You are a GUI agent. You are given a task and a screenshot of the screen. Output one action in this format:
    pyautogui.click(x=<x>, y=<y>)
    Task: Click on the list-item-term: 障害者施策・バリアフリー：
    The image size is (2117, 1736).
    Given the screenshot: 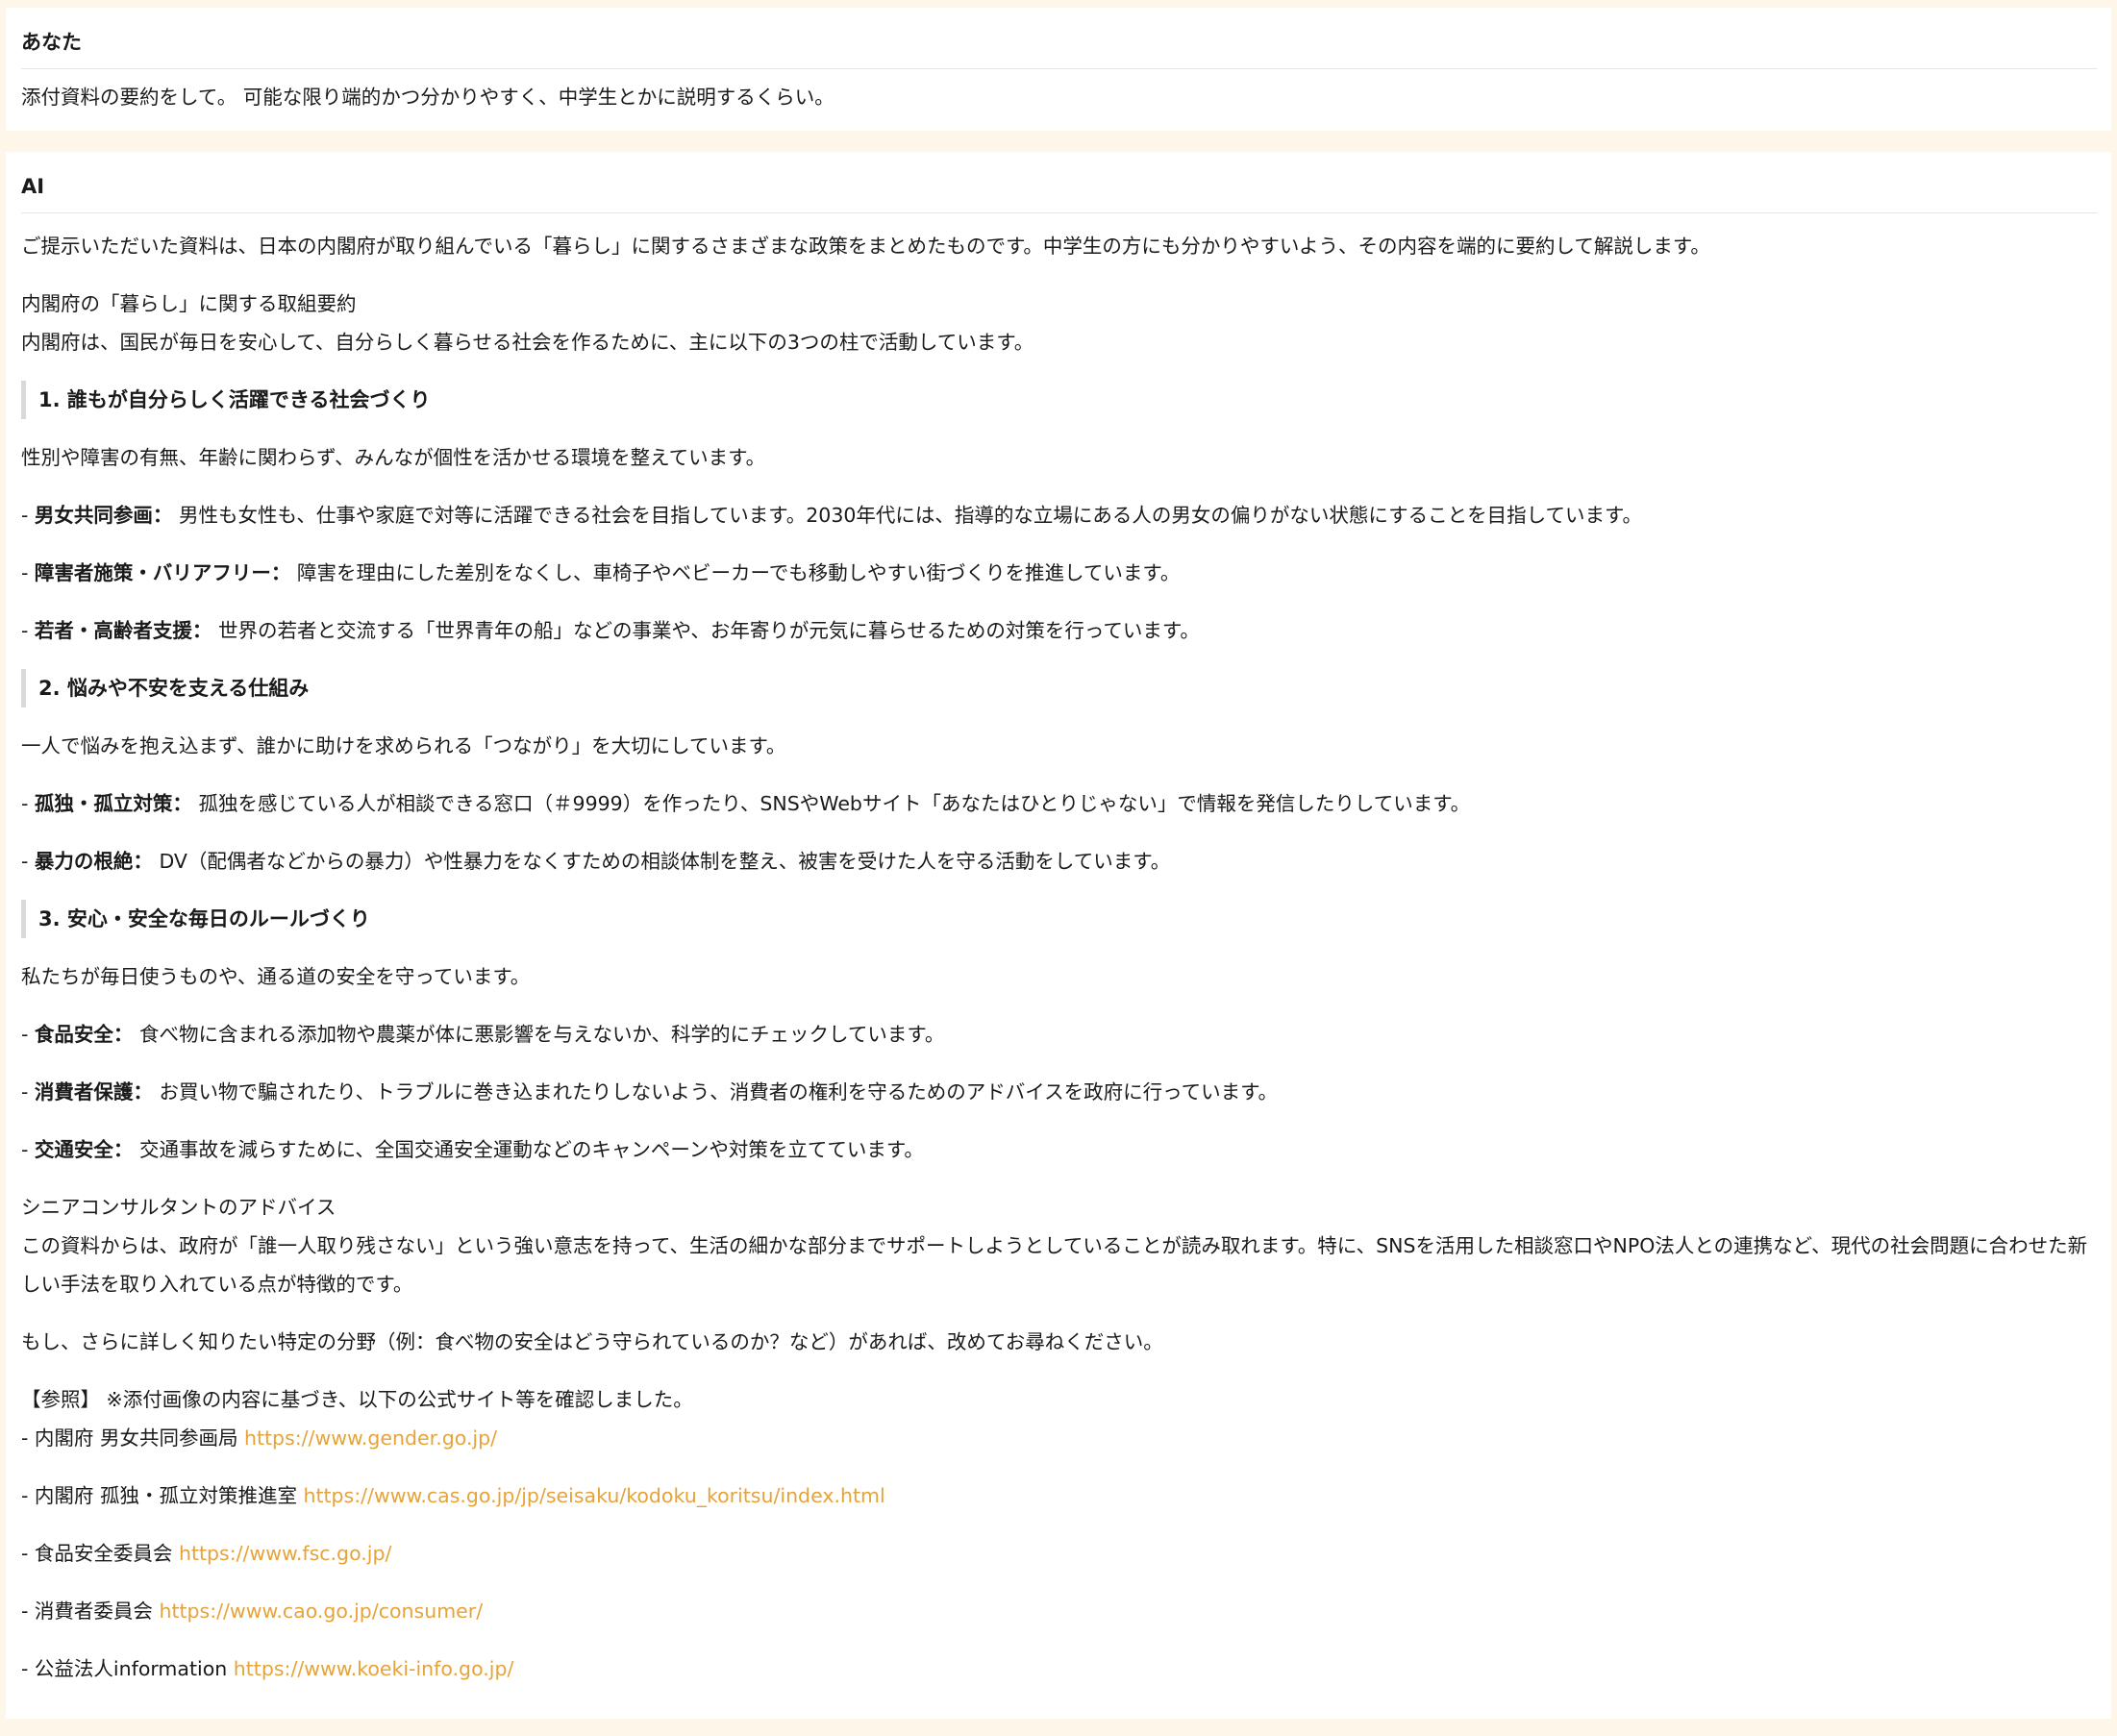 What is the action you would take?
    pyautogui.click(x=162, y=572)
    